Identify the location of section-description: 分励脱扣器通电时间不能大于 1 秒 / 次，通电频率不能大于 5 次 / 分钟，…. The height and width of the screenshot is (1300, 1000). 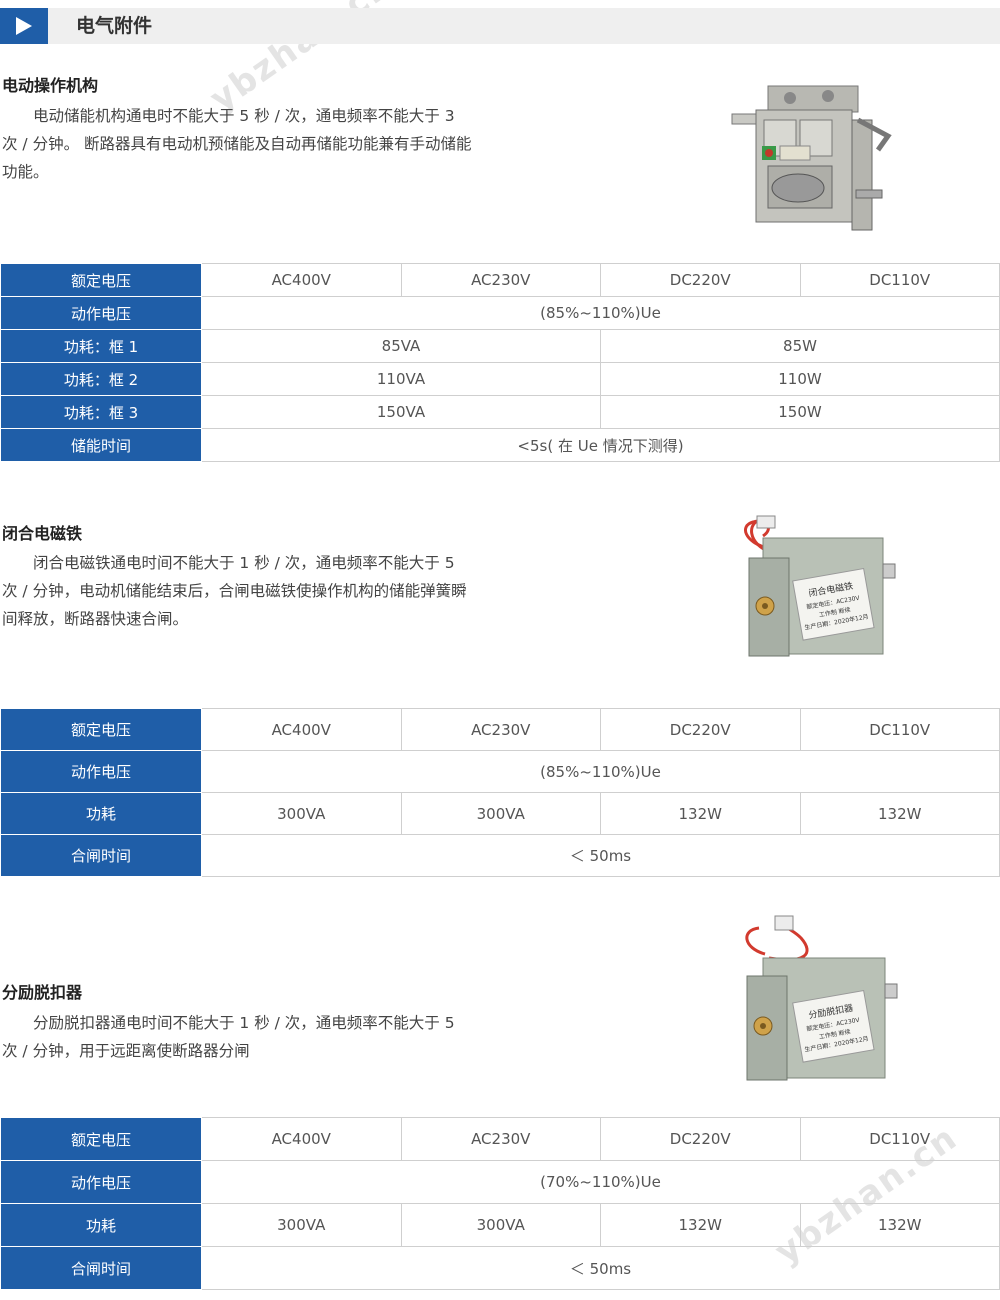
(228, 1037).